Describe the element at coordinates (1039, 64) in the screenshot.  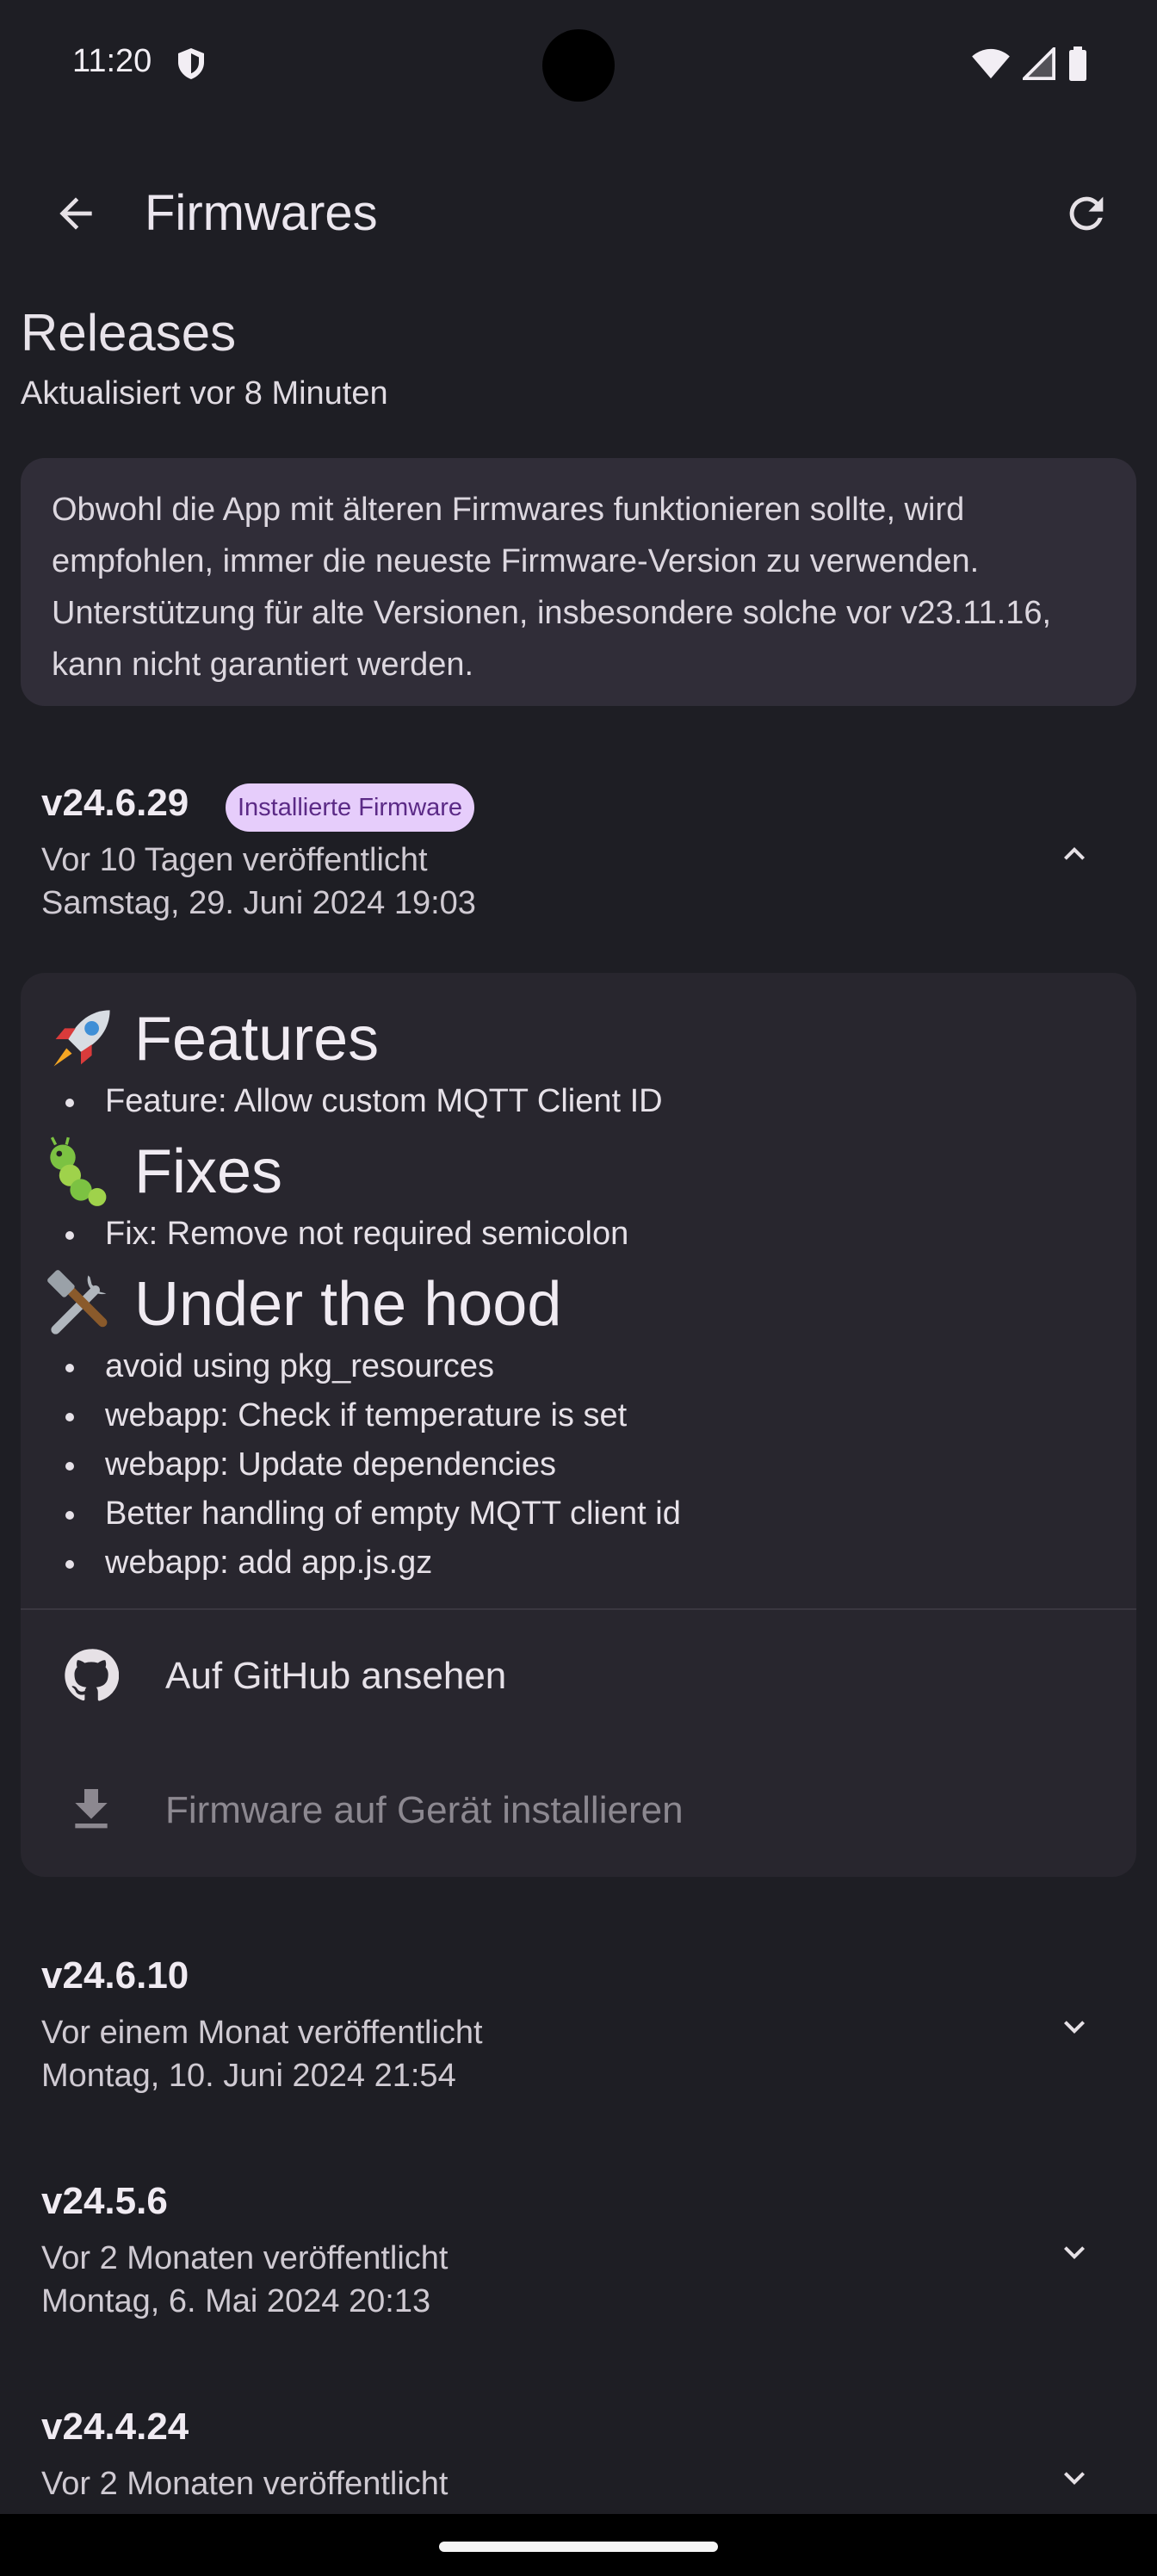
I see `cellular-signal-icon` at that location.